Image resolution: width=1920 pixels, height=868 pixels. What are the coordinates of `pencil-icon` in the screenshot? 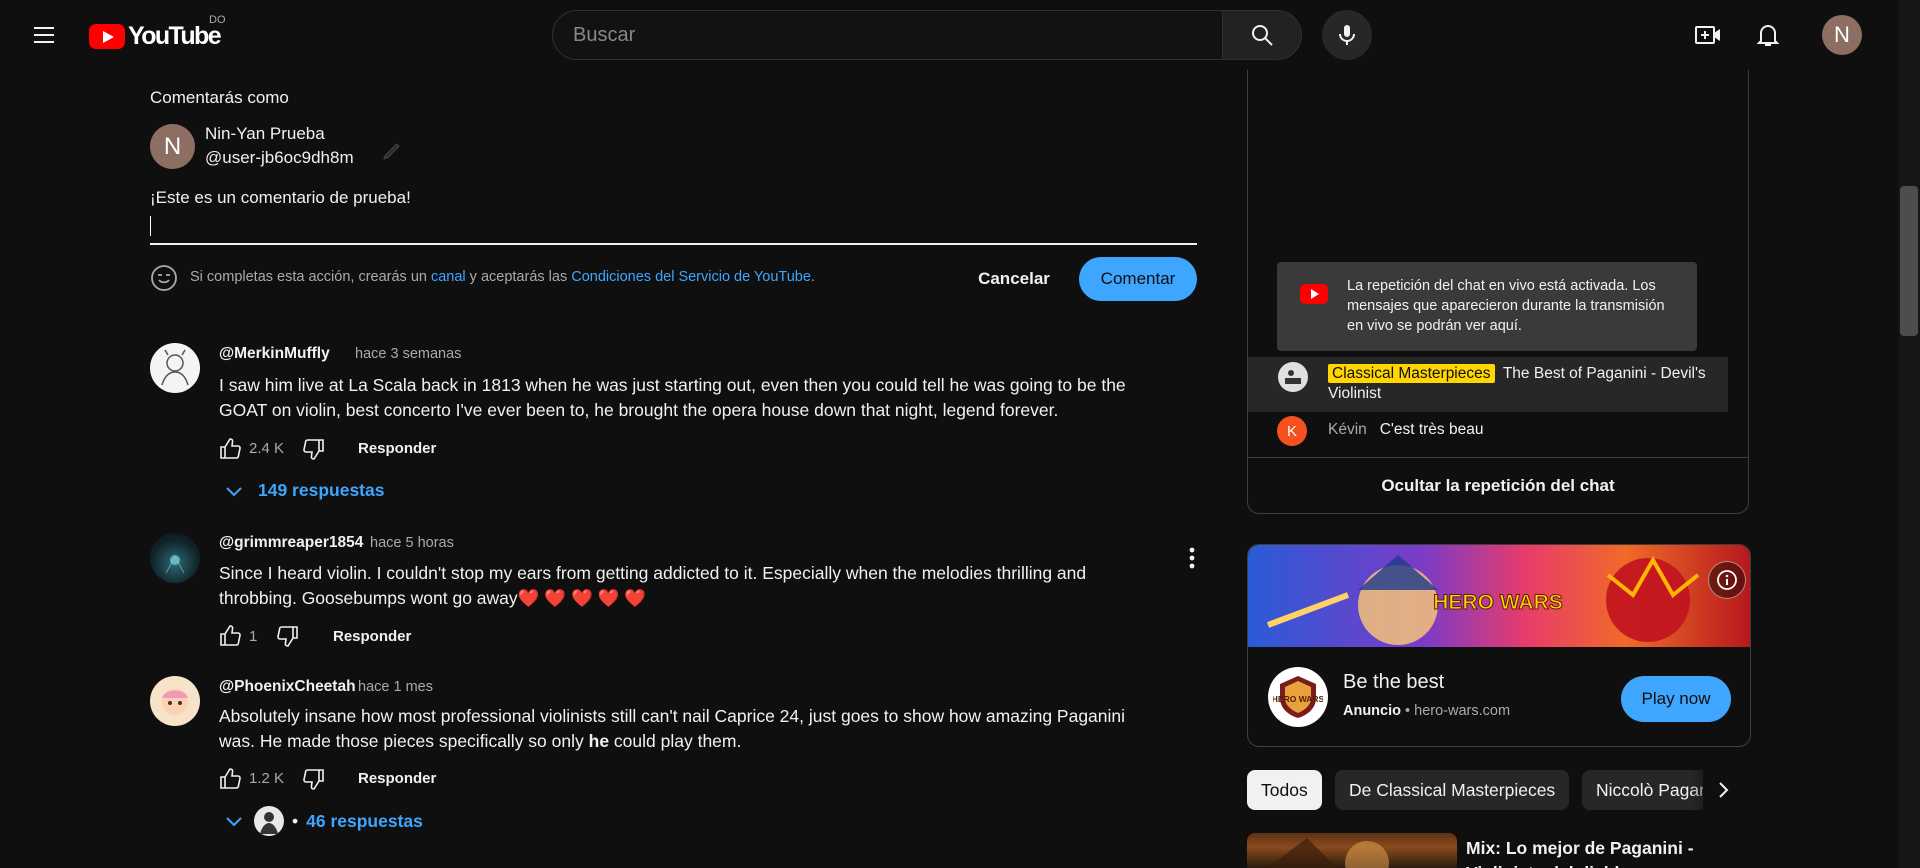 It's located at (391, 151).